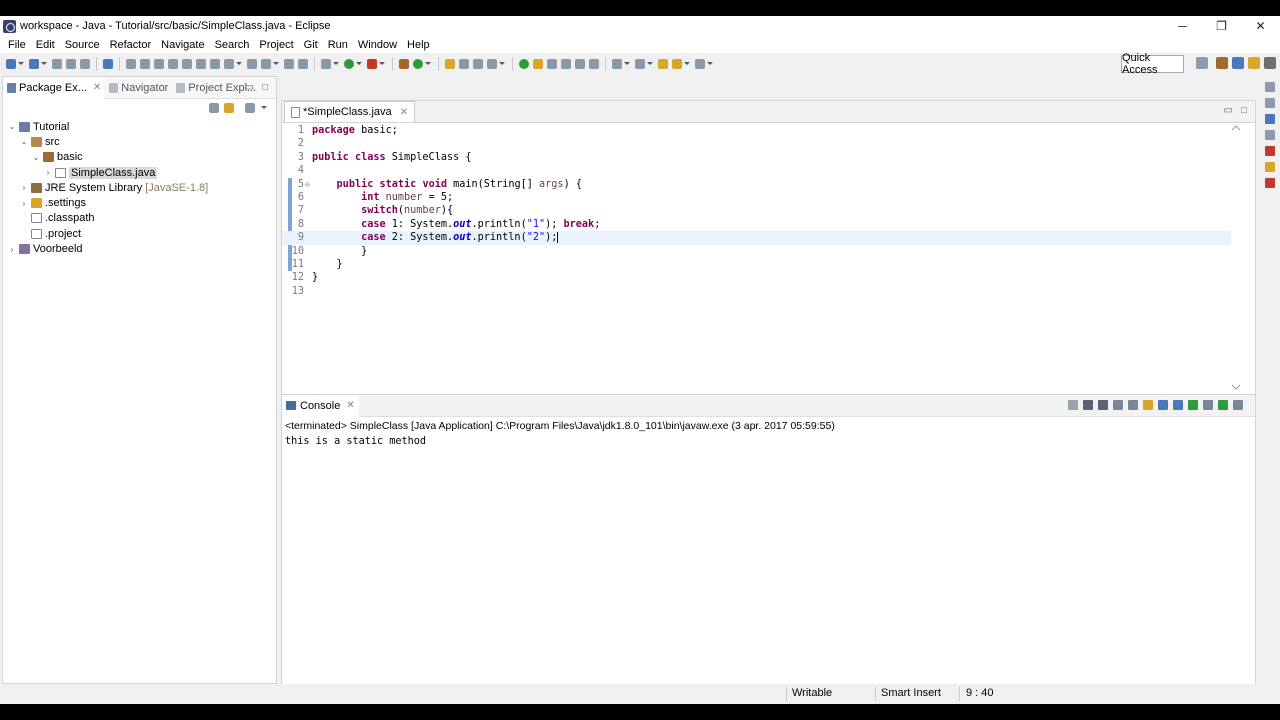 The height and width of the screenshot is (720, 1280). I want to click on menu-project: Project, so click(276, 45).